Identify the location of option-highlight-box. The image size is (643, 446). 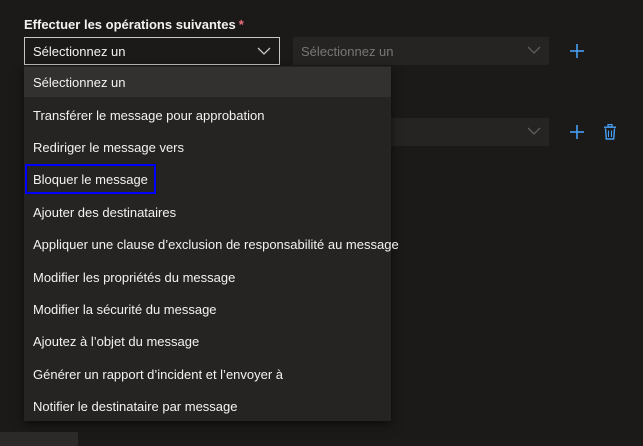
(90, 179).